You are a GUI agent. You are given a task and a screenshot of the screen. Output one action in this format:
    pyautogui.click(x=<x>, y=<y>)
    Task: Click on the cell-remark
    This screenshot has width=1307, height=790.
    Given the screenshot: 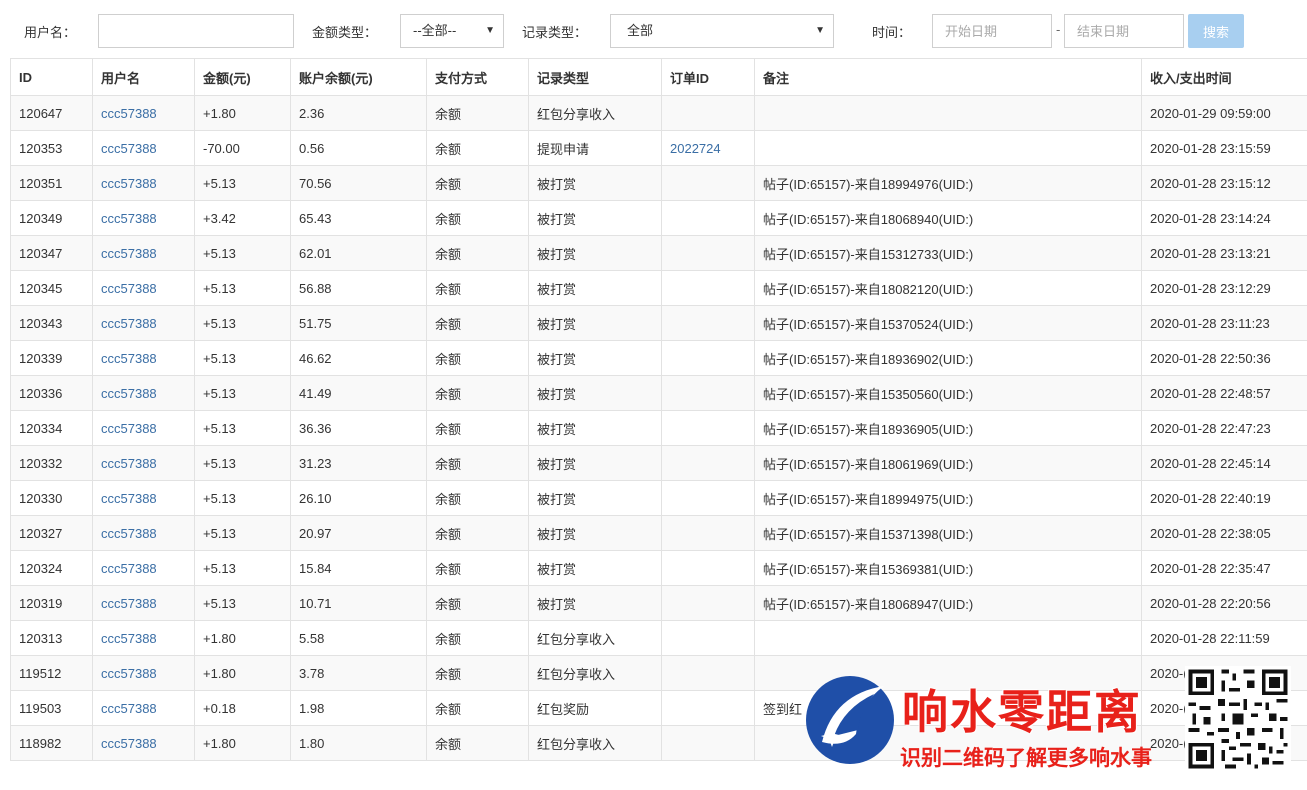 What is the action you would take?
    pyautogui.click(x=948, y=148)
    